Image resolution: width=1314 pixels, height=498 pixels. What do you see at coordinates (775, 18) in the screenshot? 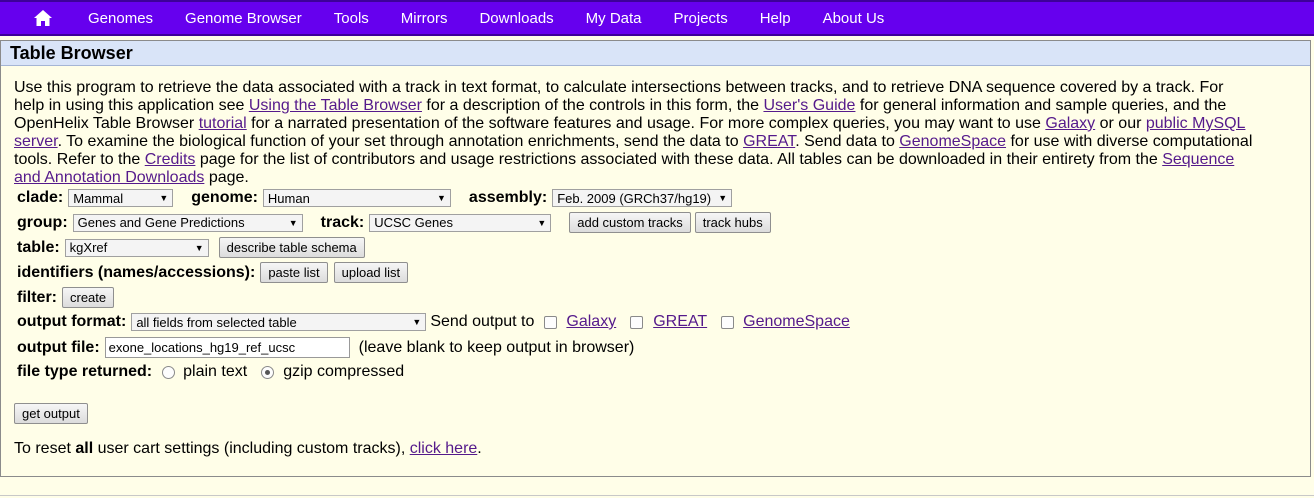
I see `nav-help: Help` at bounding box center [775, 18].